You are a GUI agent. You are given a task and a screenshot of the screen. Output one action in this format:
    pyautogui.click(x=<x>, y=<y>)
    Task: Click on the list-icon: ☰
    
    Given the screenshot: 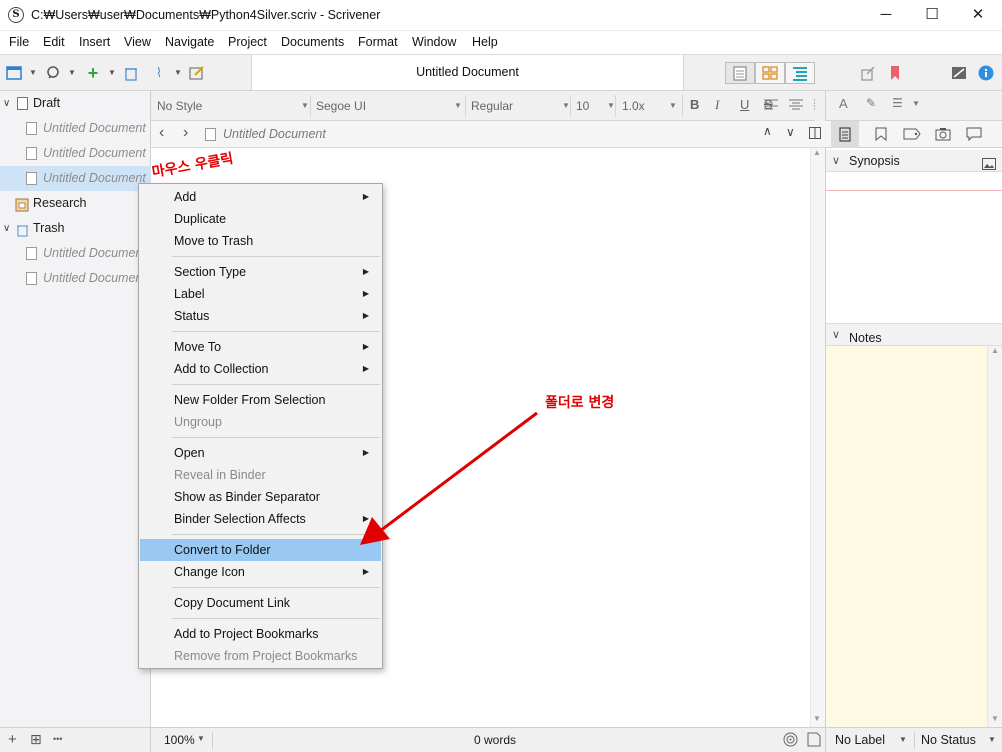 What is the action you would take?
    pyautogui.click(x=897, y=103)
    